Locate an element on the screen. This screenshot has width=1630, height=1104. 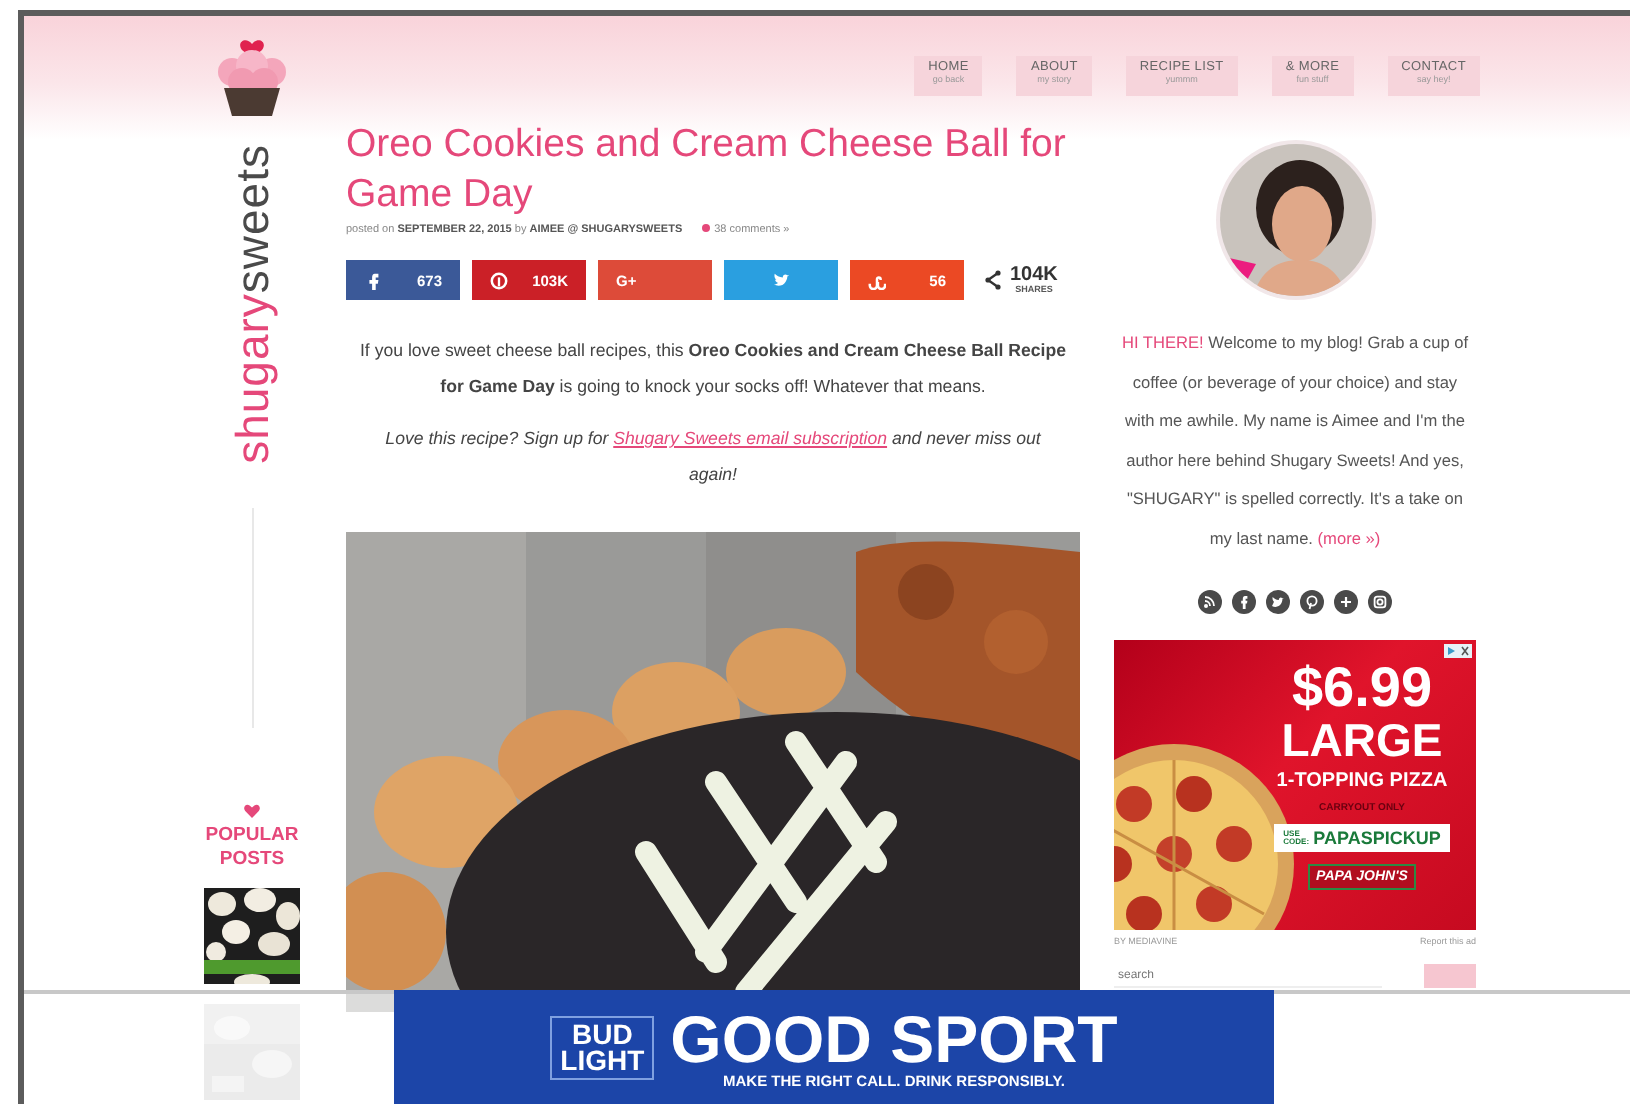
ad-price: $6.99 is located at coordinates (1362, 688).